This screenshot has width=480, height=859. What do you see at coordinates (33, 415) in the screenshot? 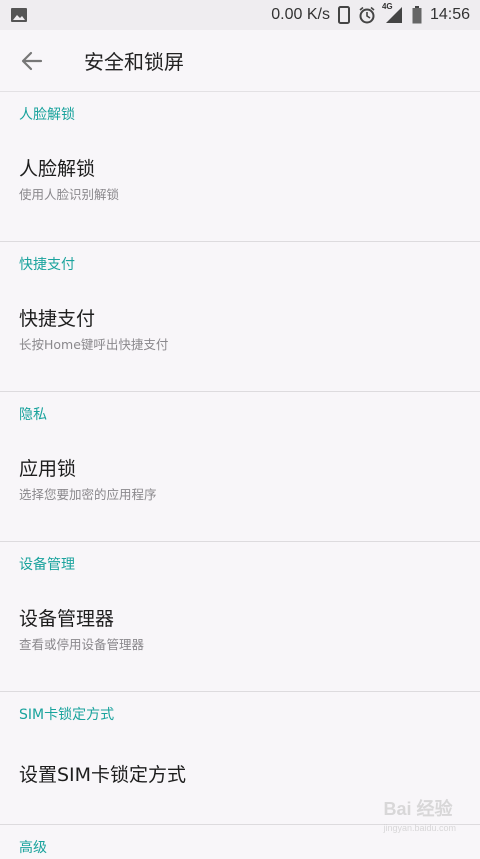
I see `section-header: 隐私` at bounding box center [33, 415].